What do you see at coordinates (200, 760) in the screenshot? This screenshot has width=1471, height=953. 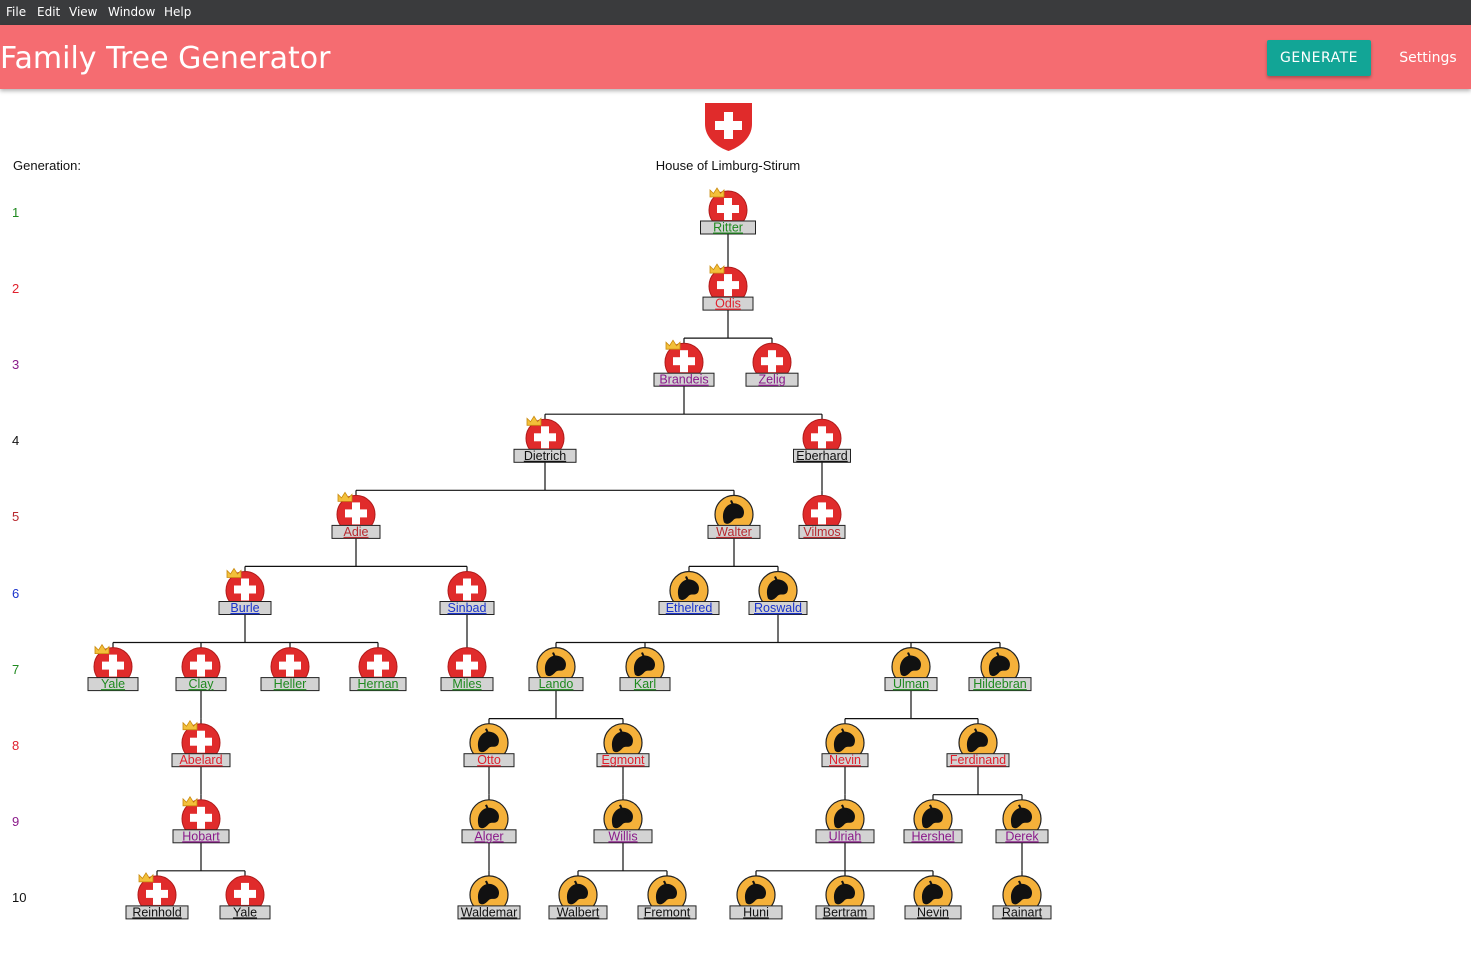 I see `person-name: Abelard` at bounding box center [200, 760].